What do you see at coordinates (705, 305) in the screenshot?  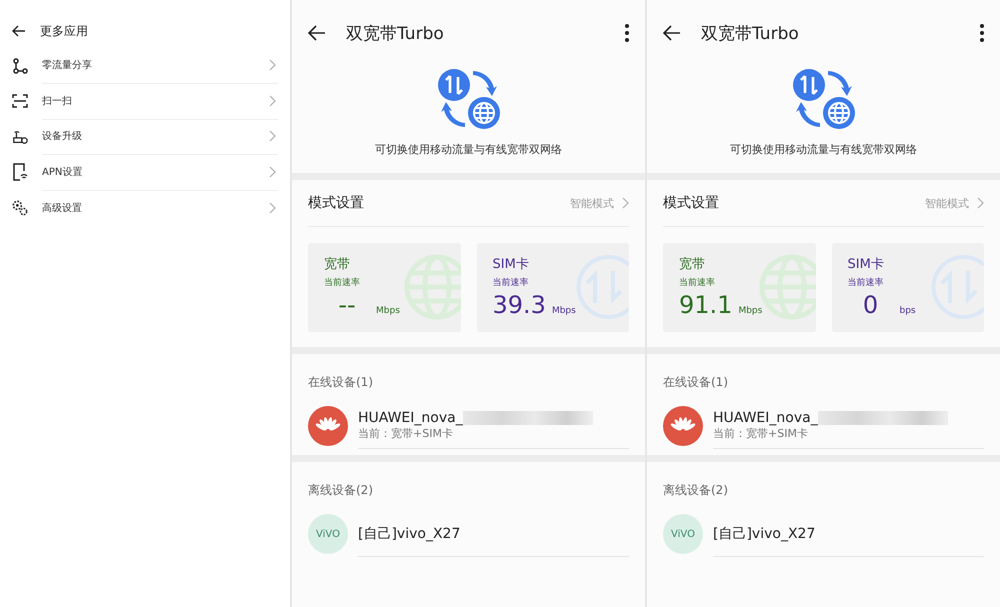 I see `speed-value: 91.1` at bounding box center [705, 305].